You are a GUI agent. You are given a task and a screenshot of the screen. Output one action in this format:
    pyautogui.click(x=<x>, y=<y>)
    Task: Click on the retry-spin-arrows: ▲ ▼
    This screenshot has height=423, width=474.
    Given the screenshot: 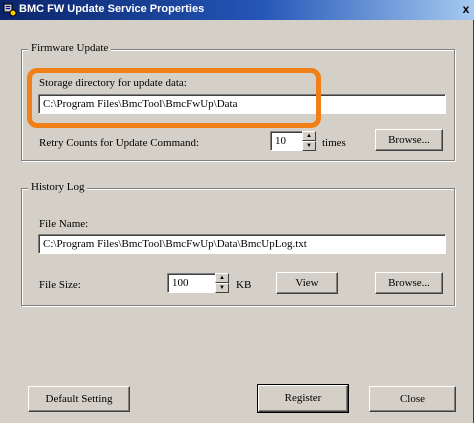 What is the action you would take?
    pyautogui.click(x=309, y=141)
    